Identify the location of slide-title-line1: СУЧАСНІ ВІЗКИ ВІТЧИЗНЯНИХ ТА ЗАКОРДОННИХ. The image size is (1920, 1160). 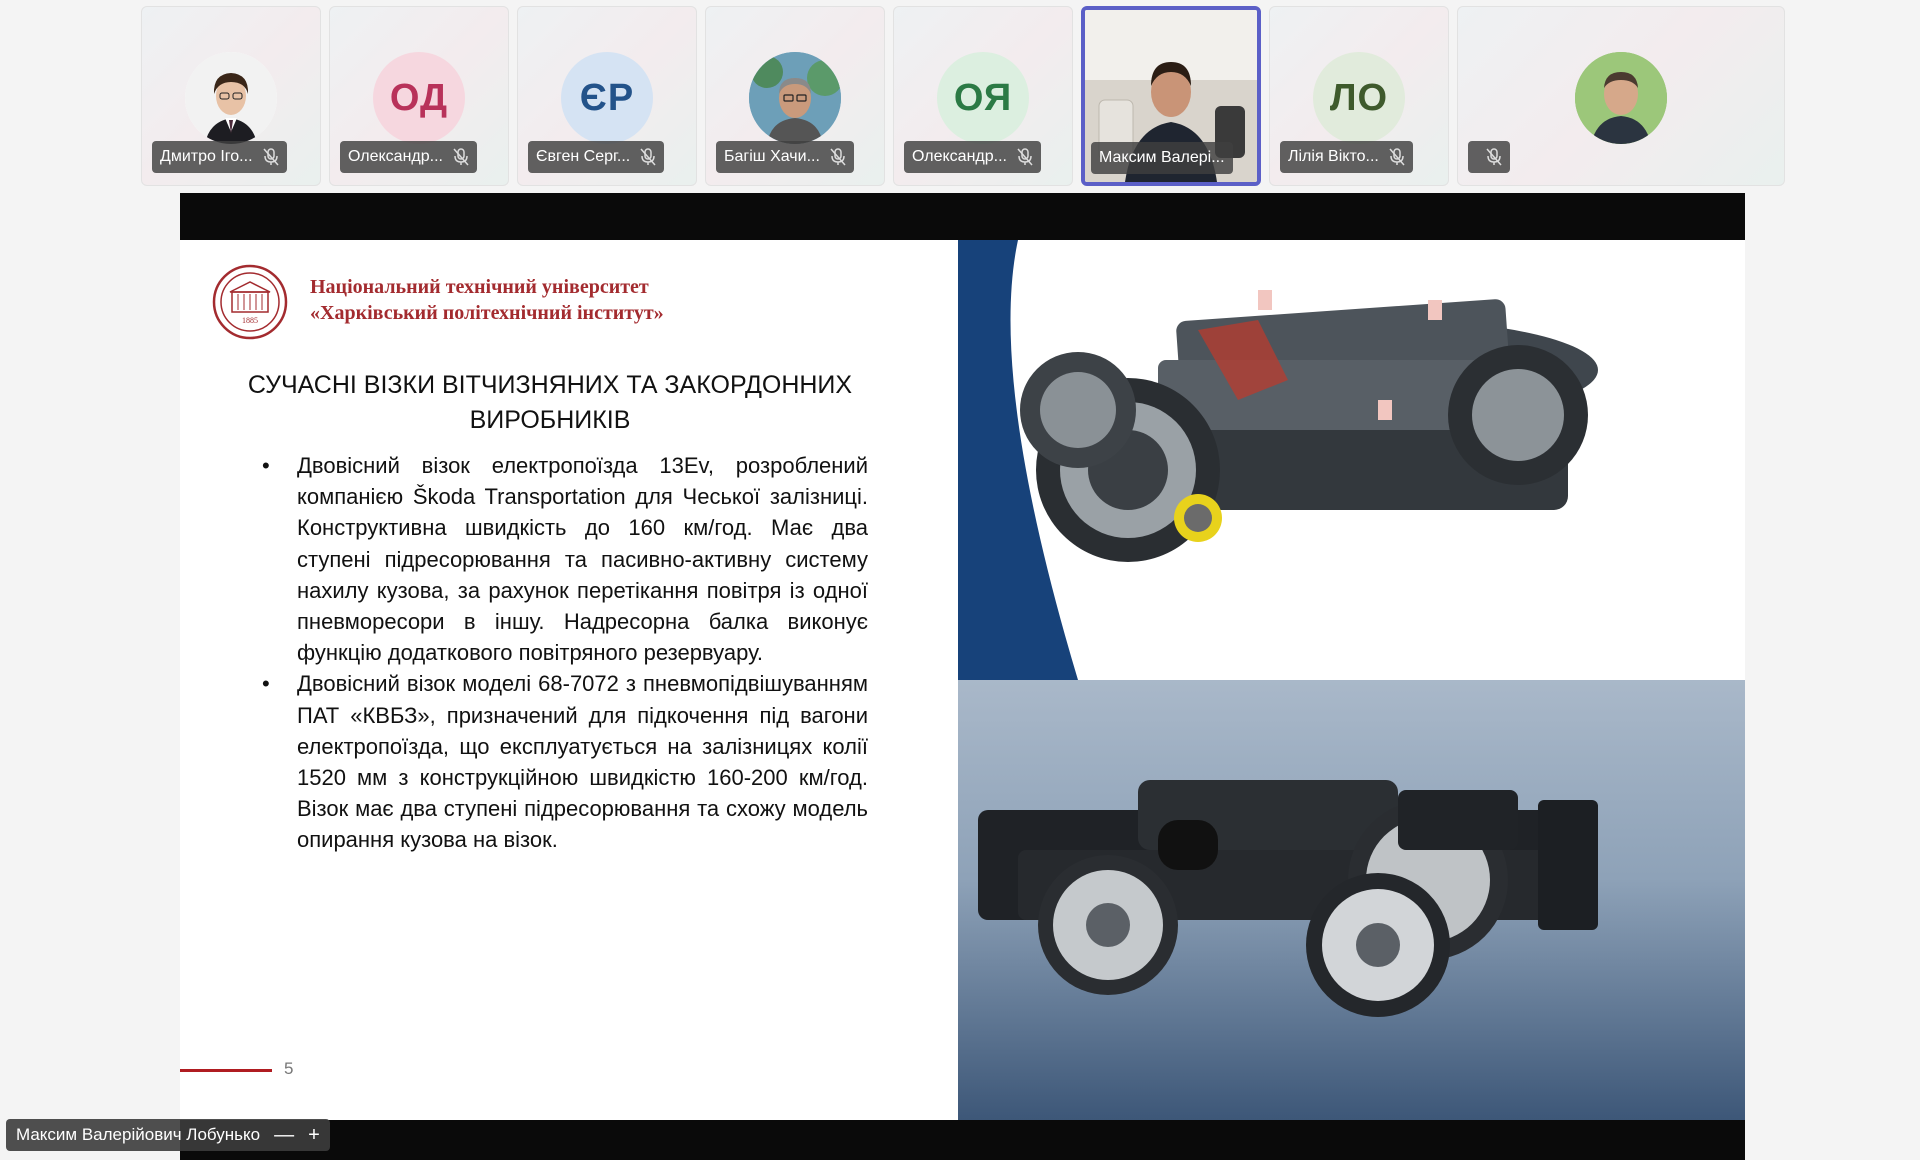
(550, 385).